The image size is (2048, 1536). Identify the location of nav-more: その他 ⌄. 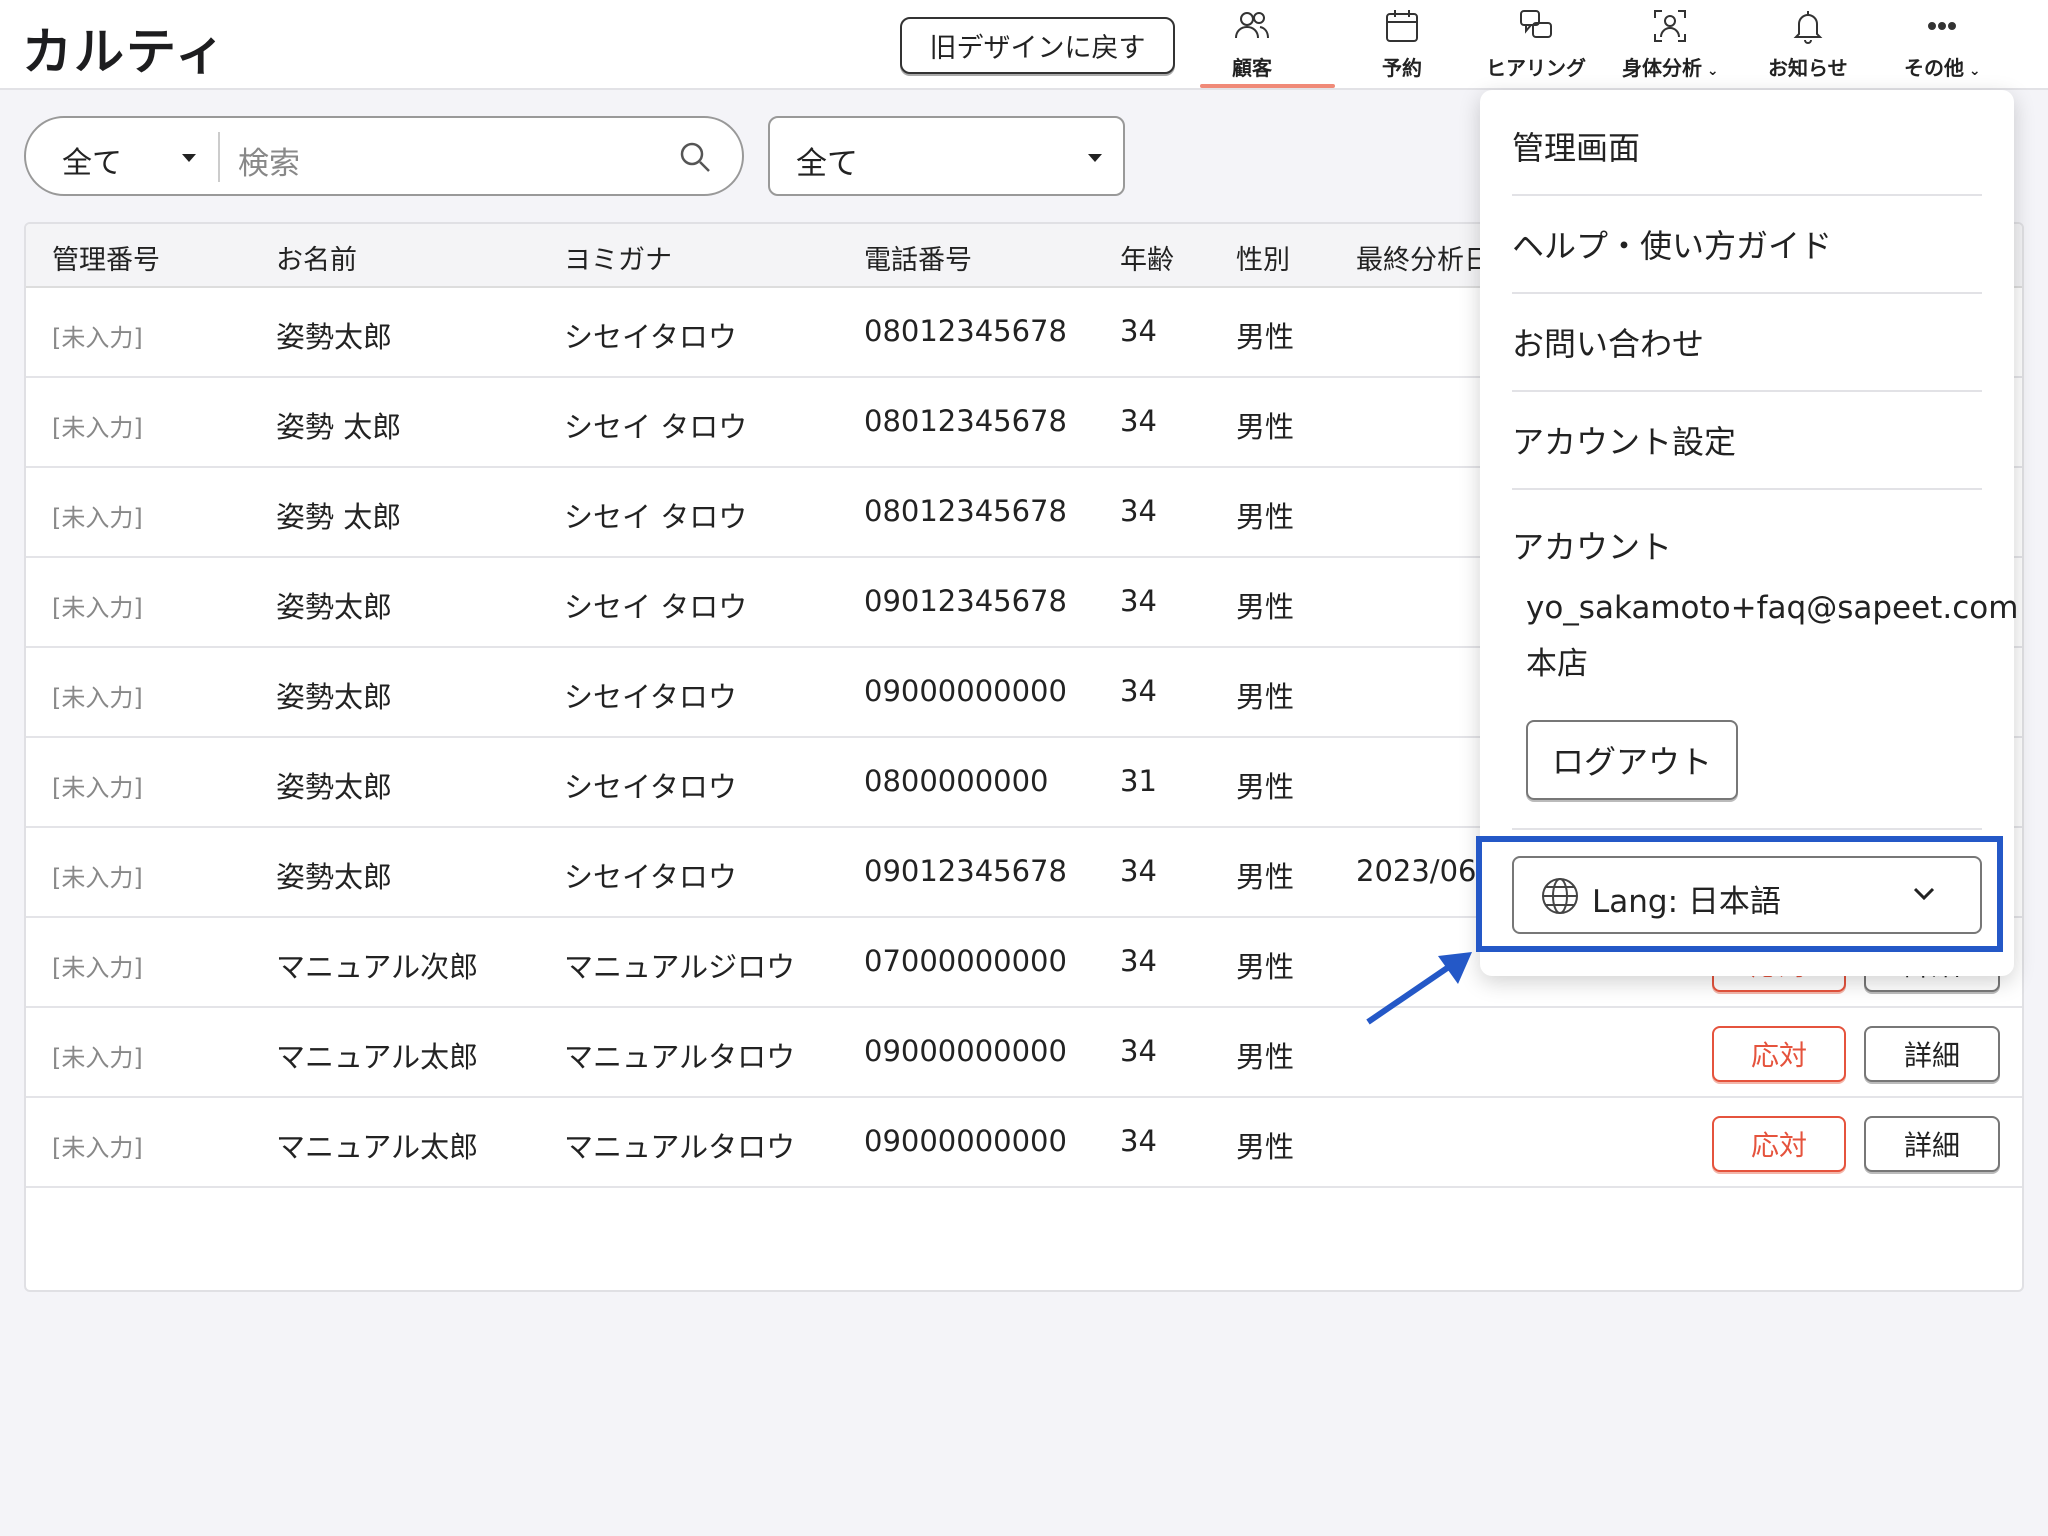
(1942, 46).